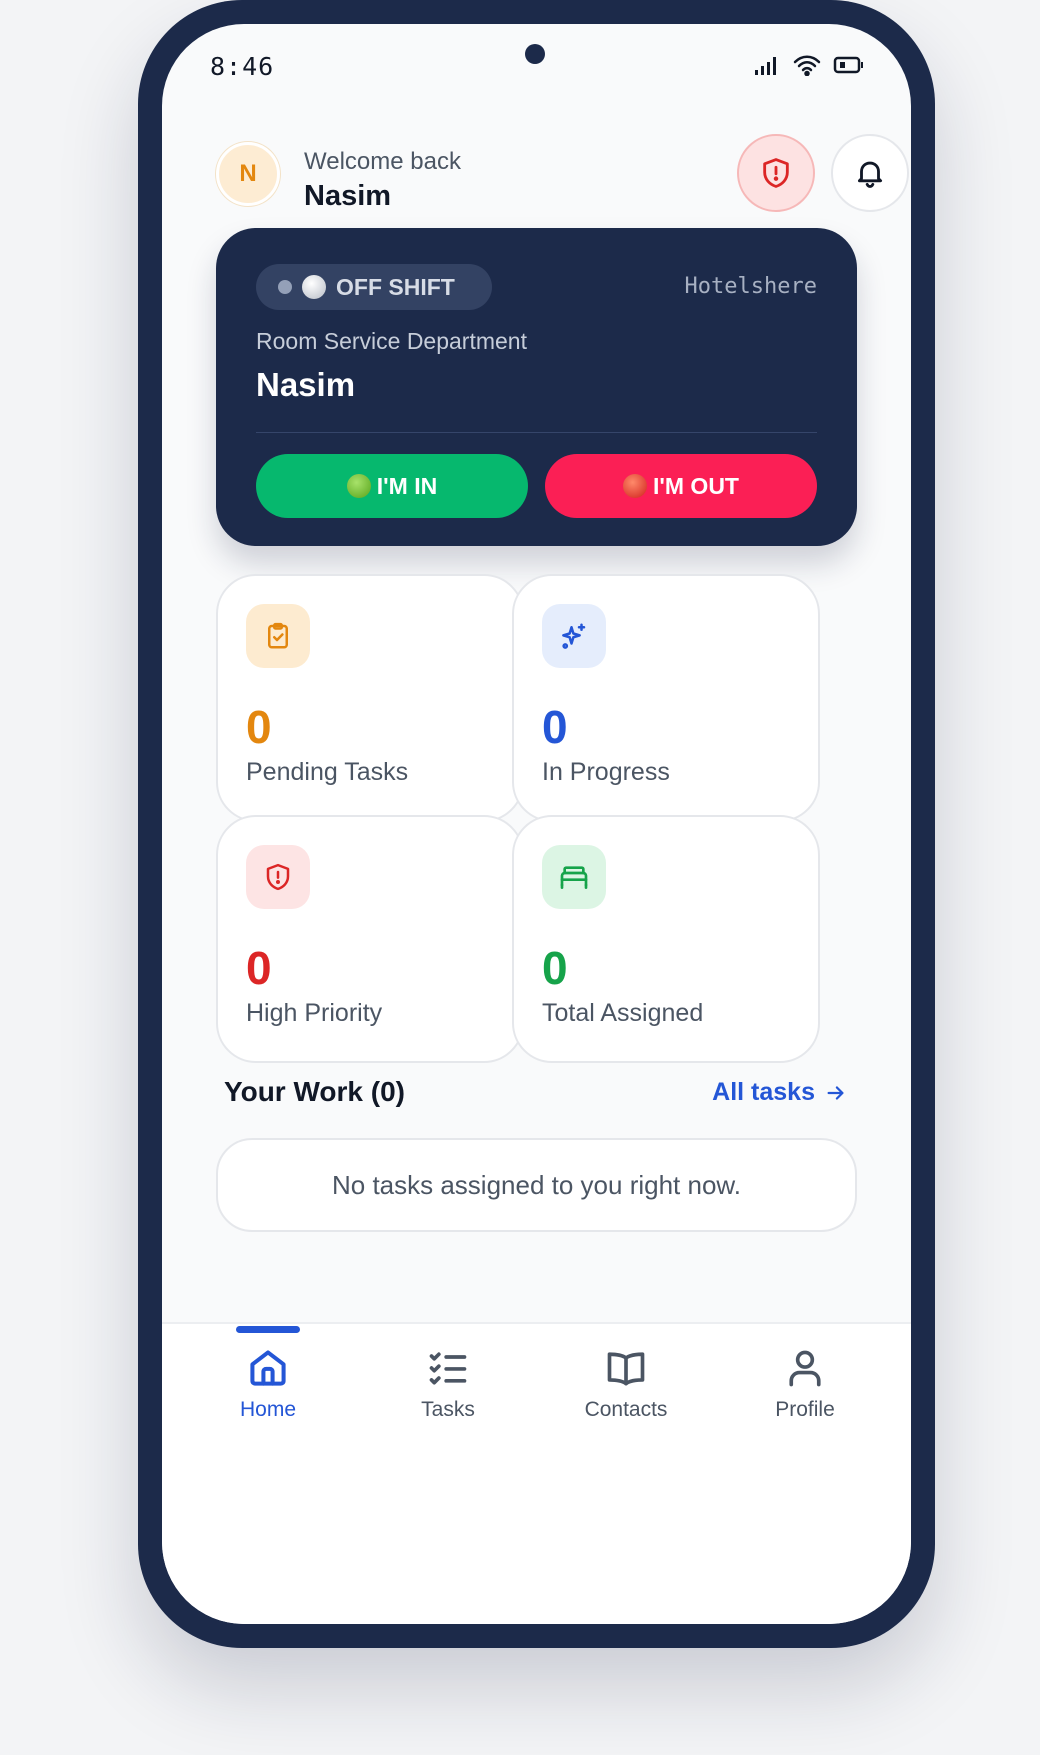 This screenshot has height=1755, width=1040. I want to click on bed-icon, so click(574, 877).